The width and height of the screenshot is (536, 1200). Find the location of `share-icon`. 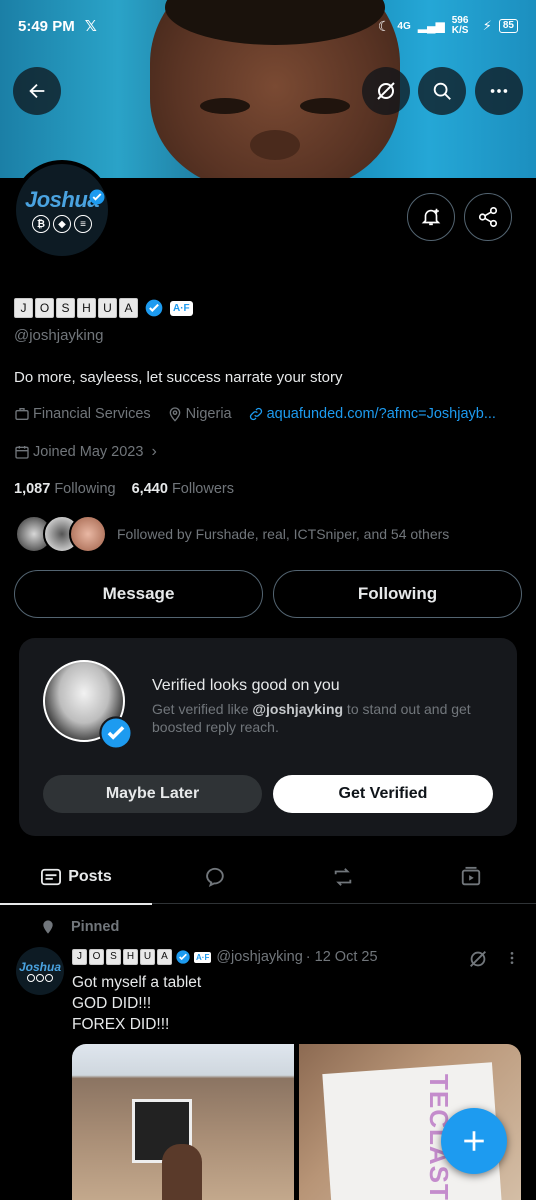

share-icon is located at coordinates (488, 217).